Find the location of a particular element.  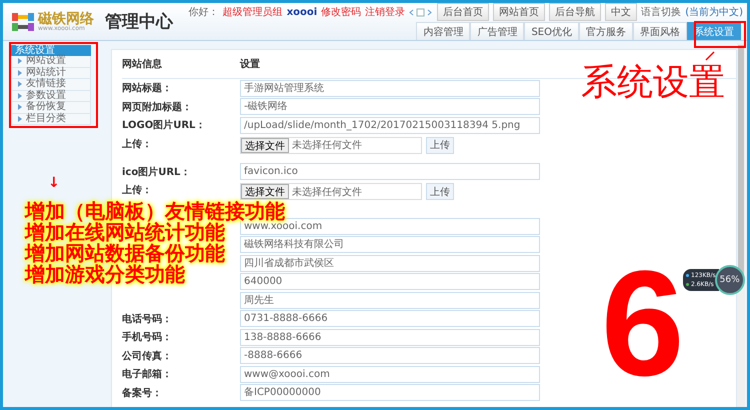

input-field: 138-8888-6666 is located at coordinates (390, 337).